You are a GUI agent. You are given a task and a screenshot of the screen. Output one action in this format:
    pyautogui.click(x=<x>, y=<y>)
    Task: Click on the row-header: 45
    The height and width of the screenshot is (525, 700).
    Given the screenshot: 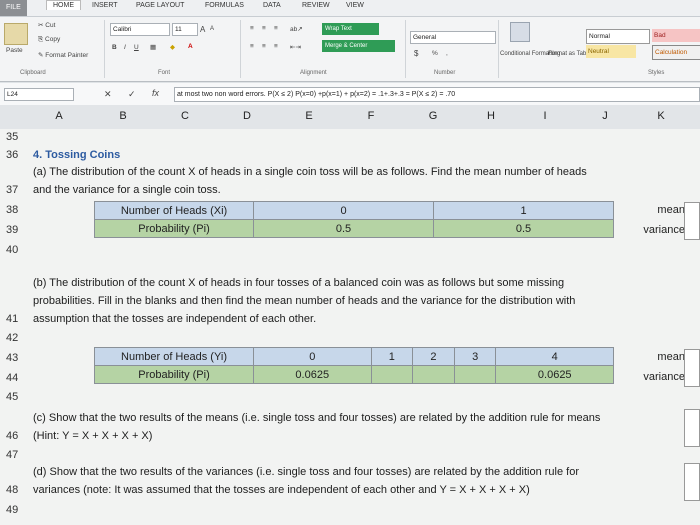 What is the action you would take?
    pyautogui.click(x=12, y=397)
    